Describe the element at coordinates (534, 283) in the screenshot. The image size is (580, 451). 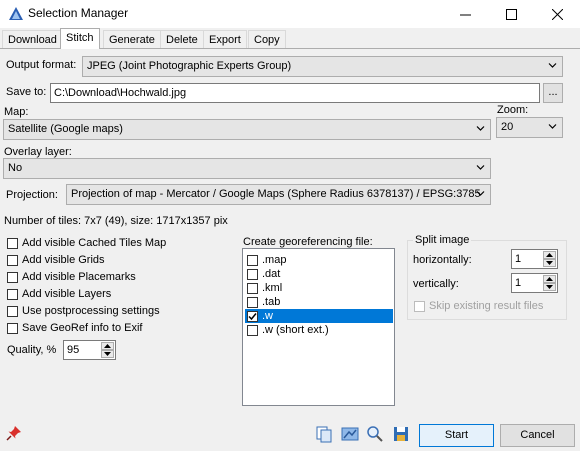
I see `vertically-spinbox: 1` at that location.